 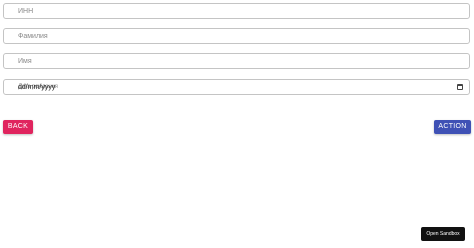 What do you see at coordinates (236, 36) in the screenshot?
I see `surname-field: Фамилия` at bounding box center [236, 36].